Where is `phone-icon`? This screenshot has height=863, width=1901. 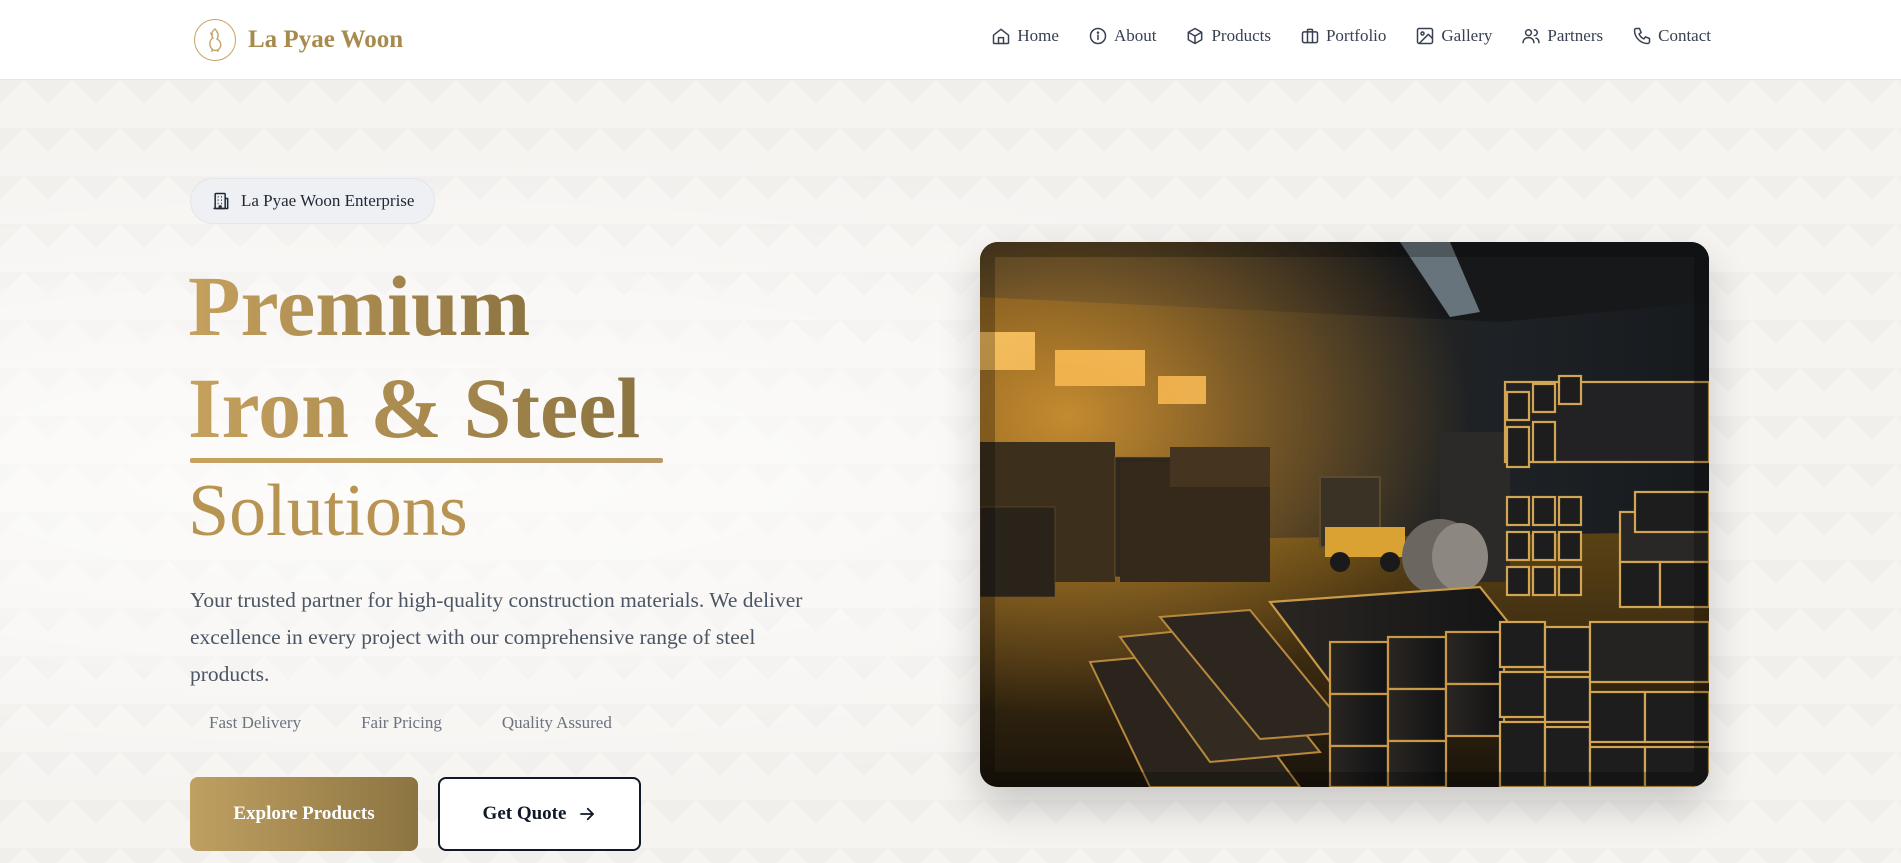
phone-icon is located at coordinates (1642, 36).